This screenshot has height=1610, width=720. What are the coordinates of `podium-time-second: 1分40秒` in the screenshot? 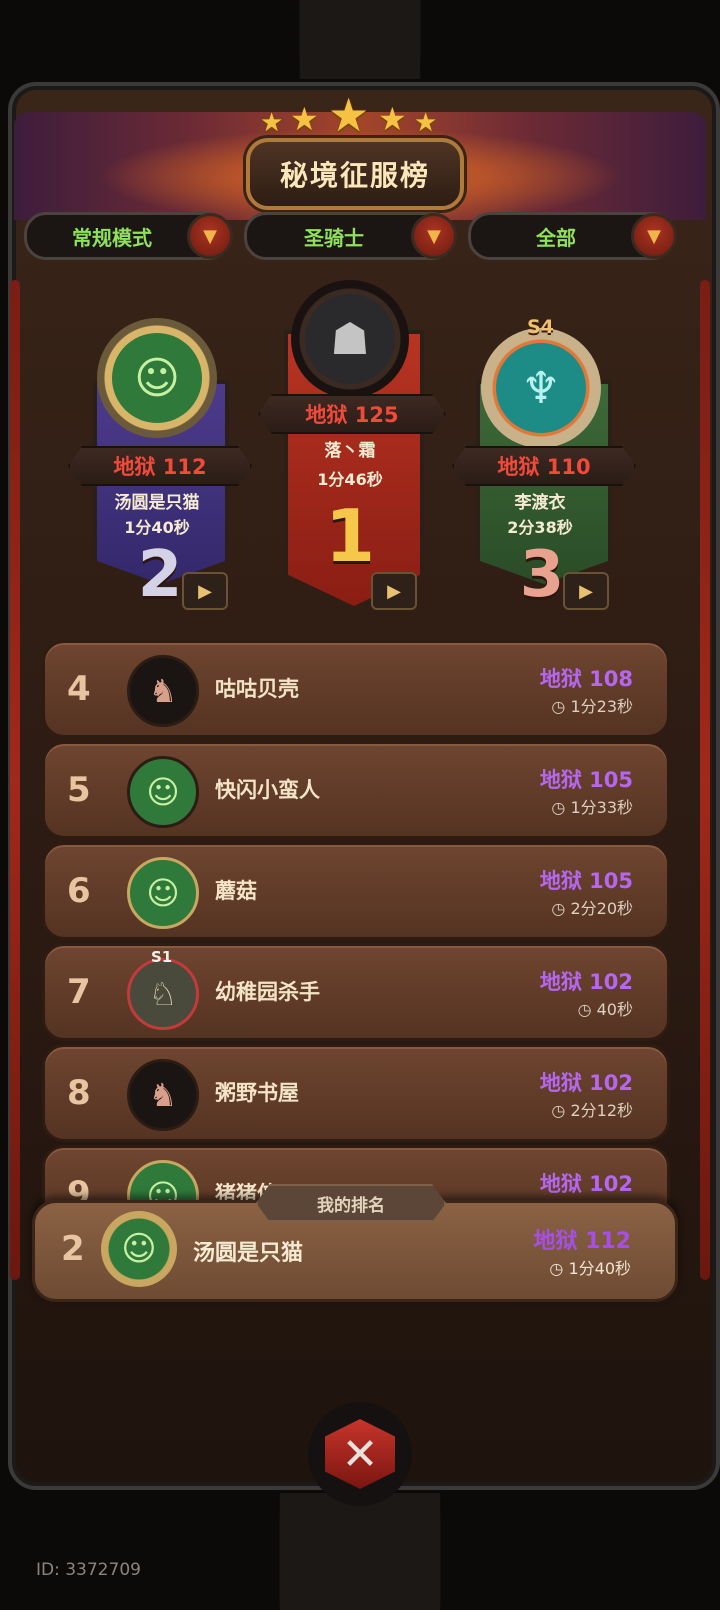 It's located at (157, 527).